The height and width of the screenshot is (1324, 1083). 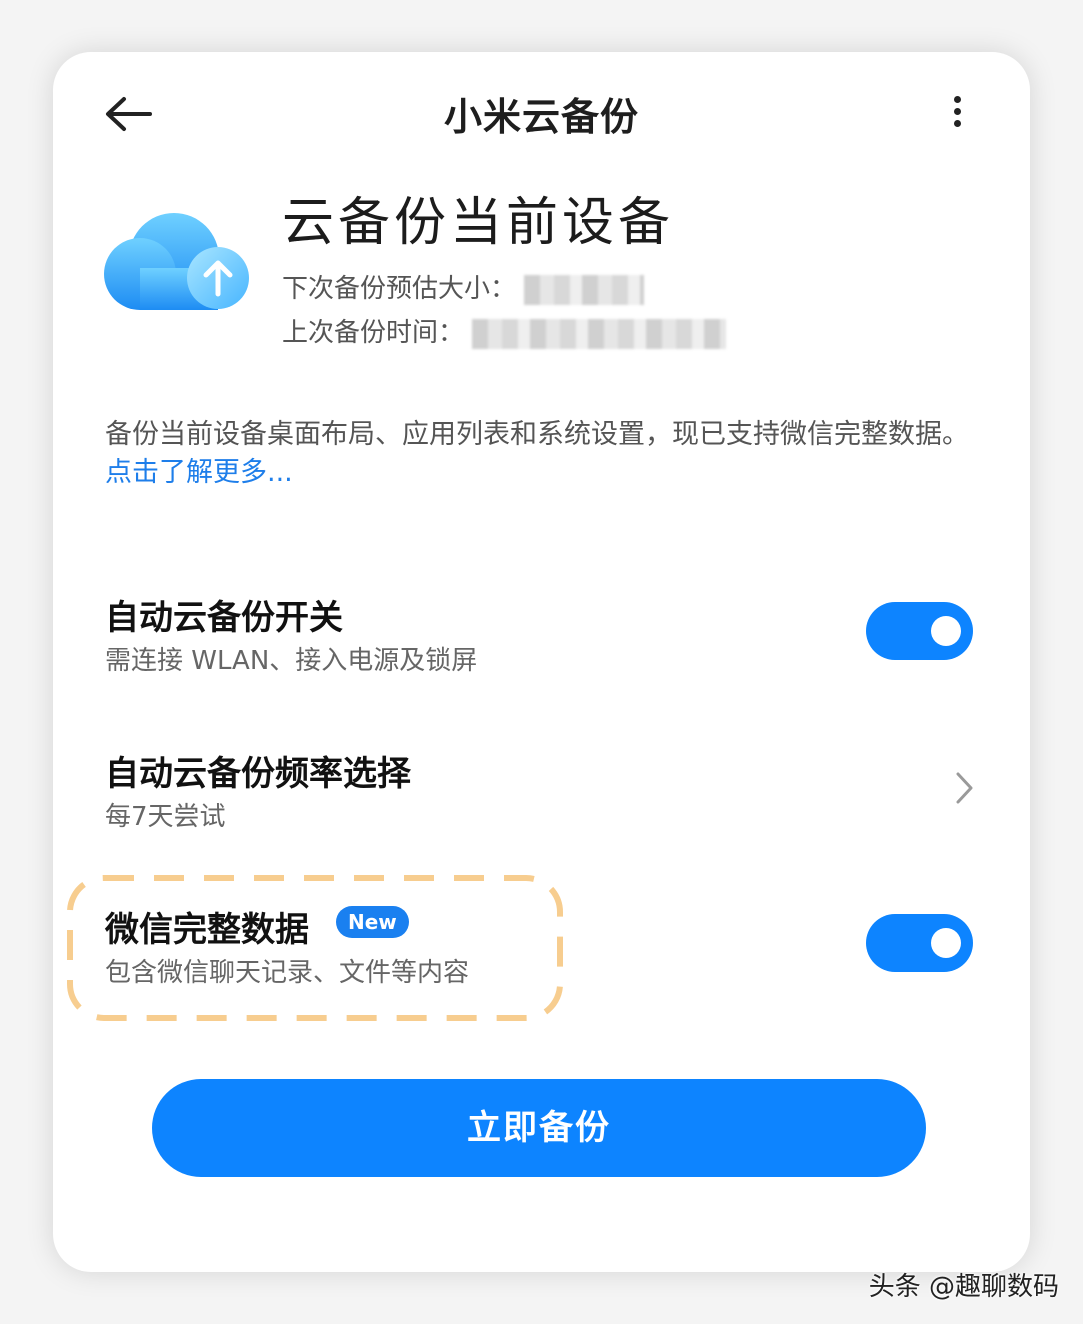 What do you see at coordinates (919, 631) in the screenshot?
I see `auto-backup-toggle` at bounding box center [919, 631].